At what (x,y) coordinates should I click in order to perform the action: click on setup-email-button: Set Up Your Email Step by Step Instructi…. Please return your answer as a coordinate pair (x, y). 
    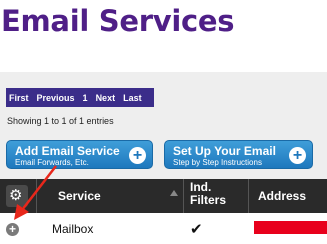
    Looking at the image, I should click on (238, 154).